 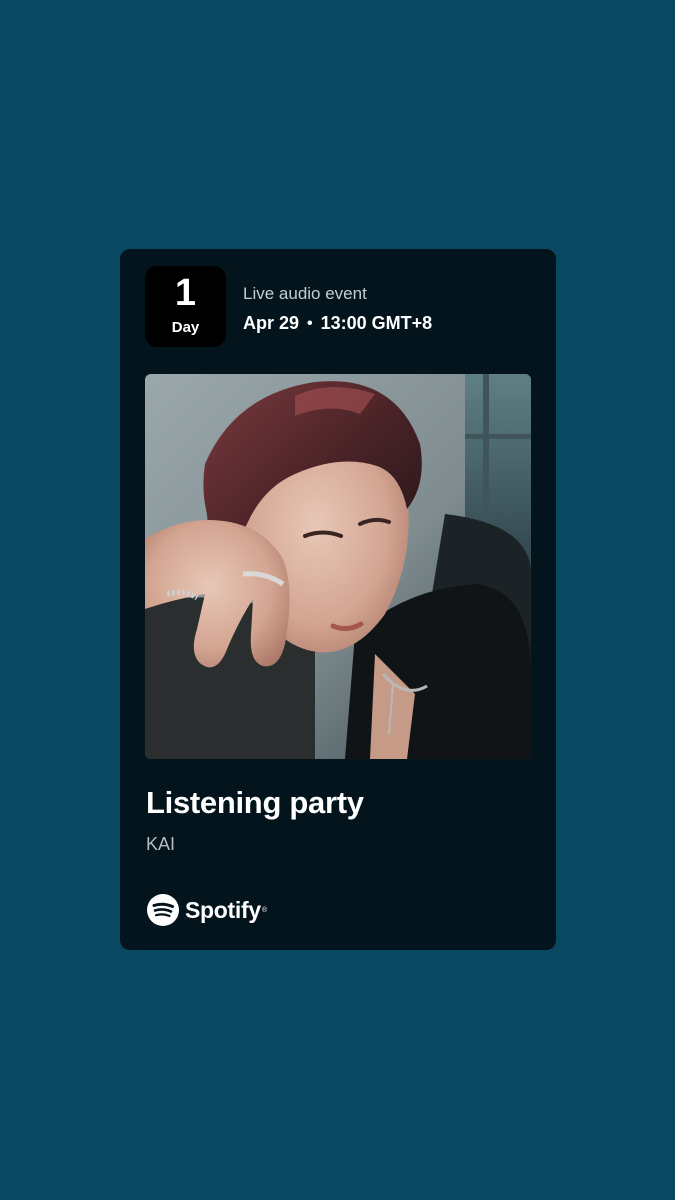 I want to click on event-date: Apr 29, so click(x=271, y=323).